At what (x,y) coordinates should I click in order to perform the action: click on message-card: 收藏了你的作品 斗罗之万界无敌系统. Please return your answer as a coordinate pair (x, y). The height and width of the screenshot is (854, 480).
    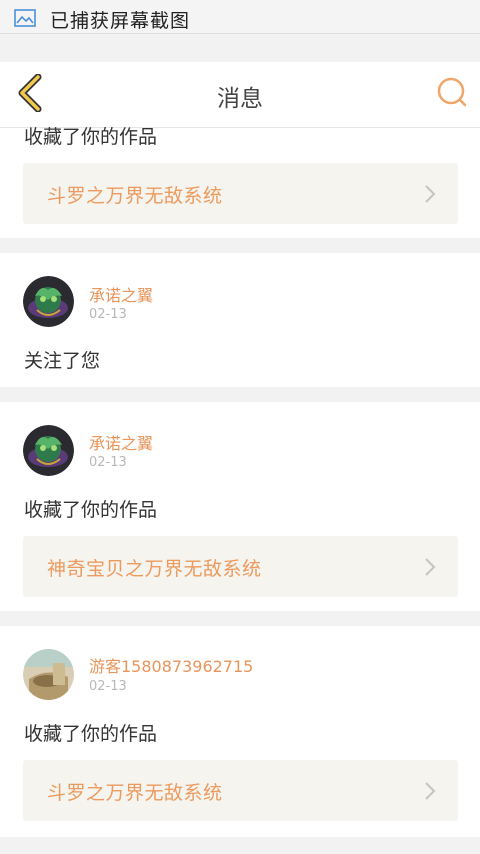
    Looking at the image, I should click on (240, 182).